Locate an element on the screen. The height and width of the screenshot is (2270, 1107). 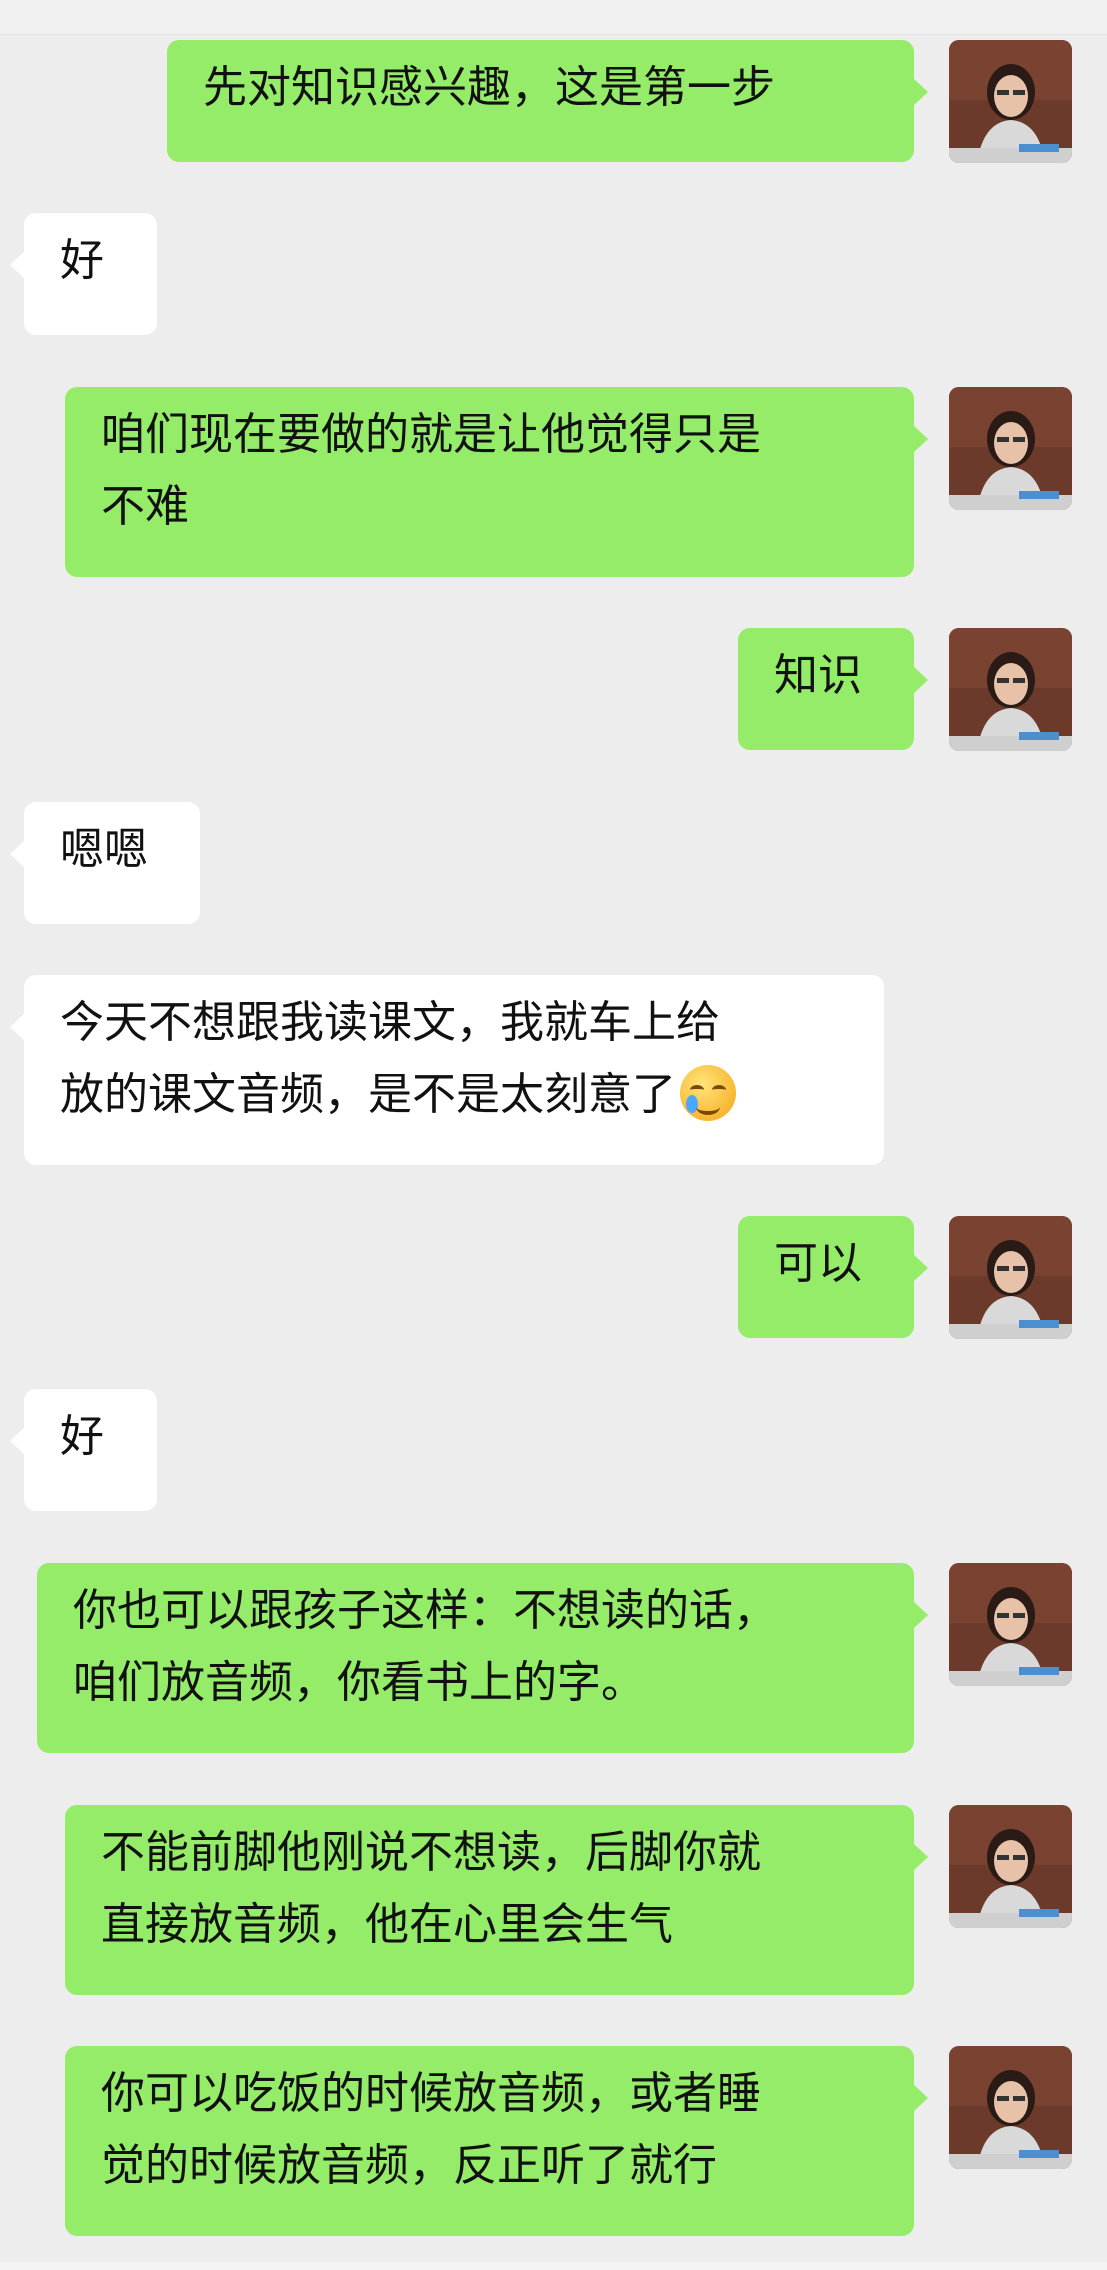
message-text-line: 不难 is located at coordinates (145, 506).